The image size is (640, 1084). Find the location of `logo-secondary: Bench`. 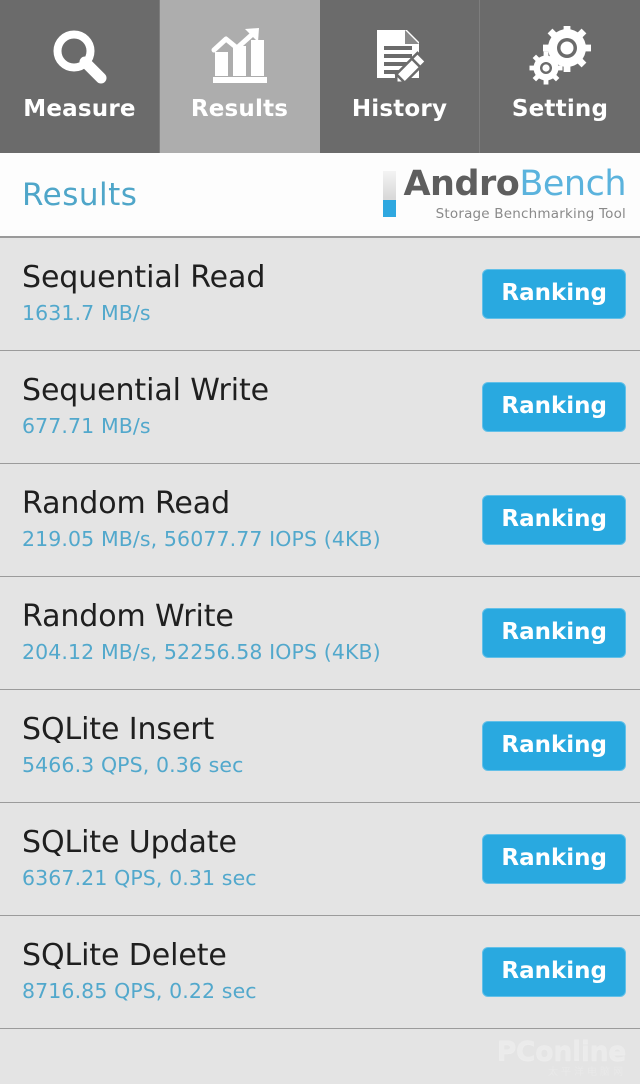

logo-secondary: Bench is located at coordinates (572, 184).